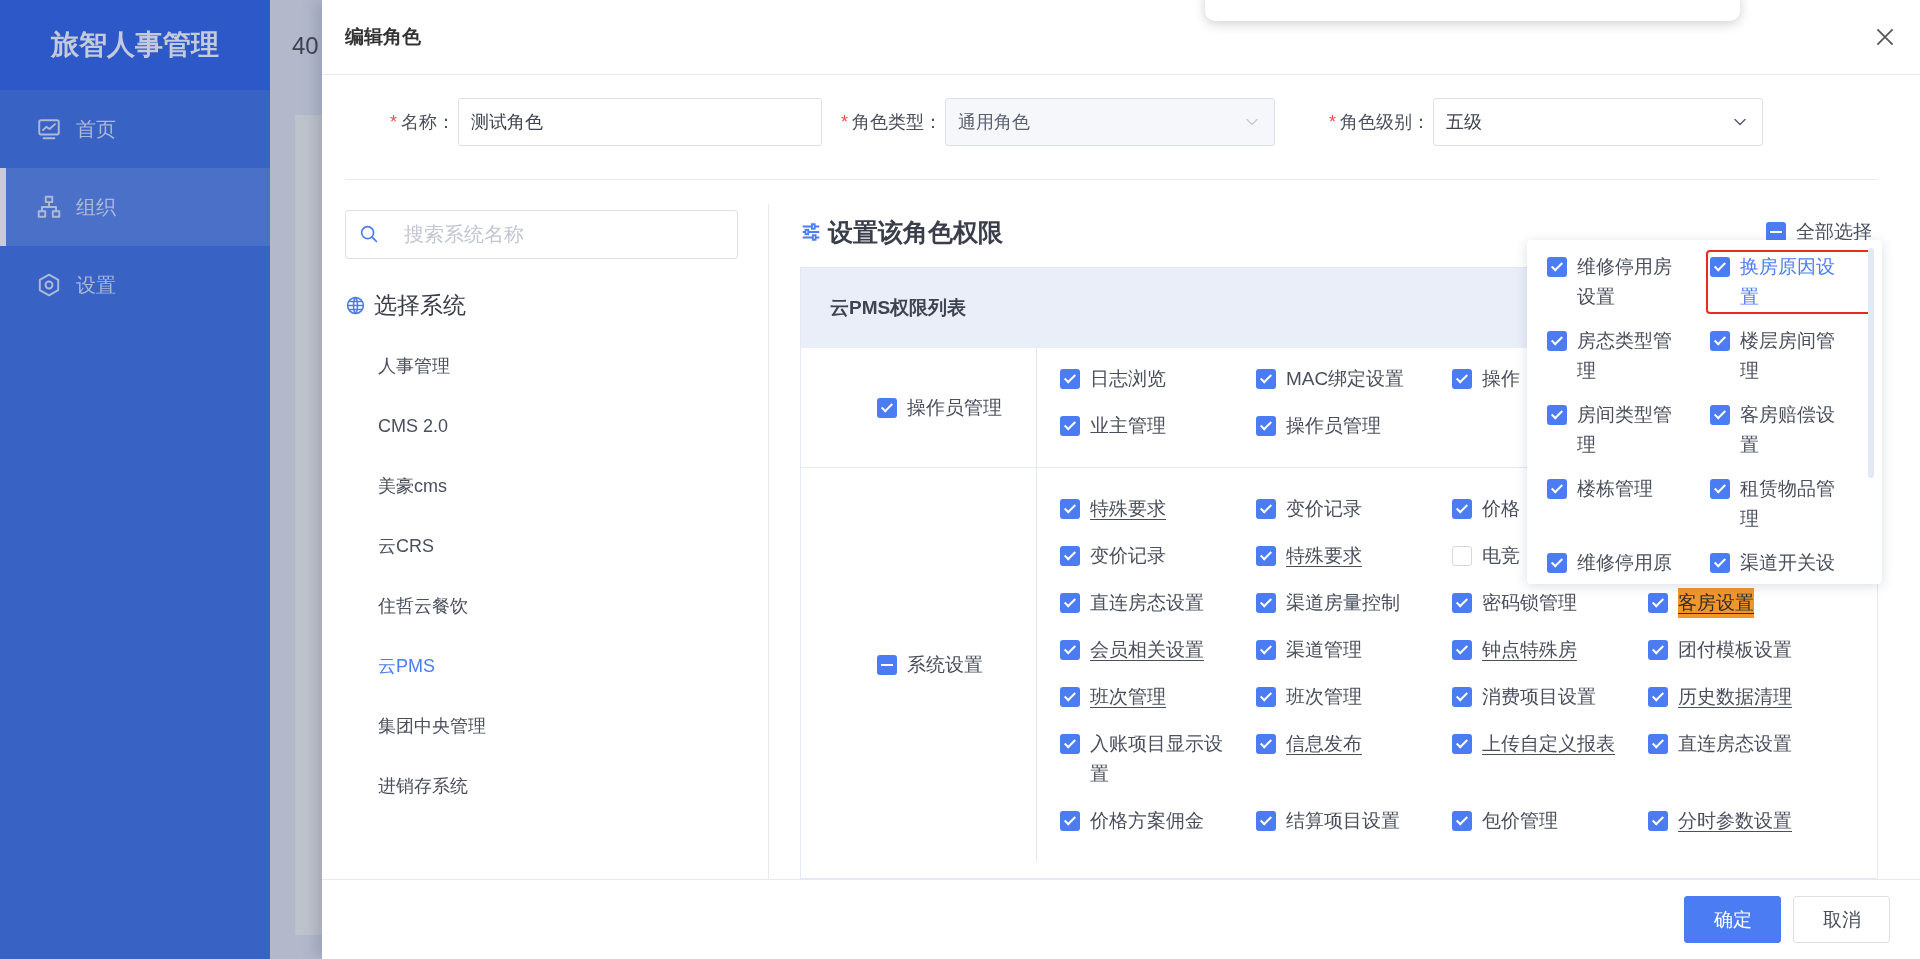 This screenshot has height=959, width=1920. What do you see at coordinates (423, 606) in the screenshot?
I see `system-item: 住哲云餐饮` at bounding box center [423, 606].